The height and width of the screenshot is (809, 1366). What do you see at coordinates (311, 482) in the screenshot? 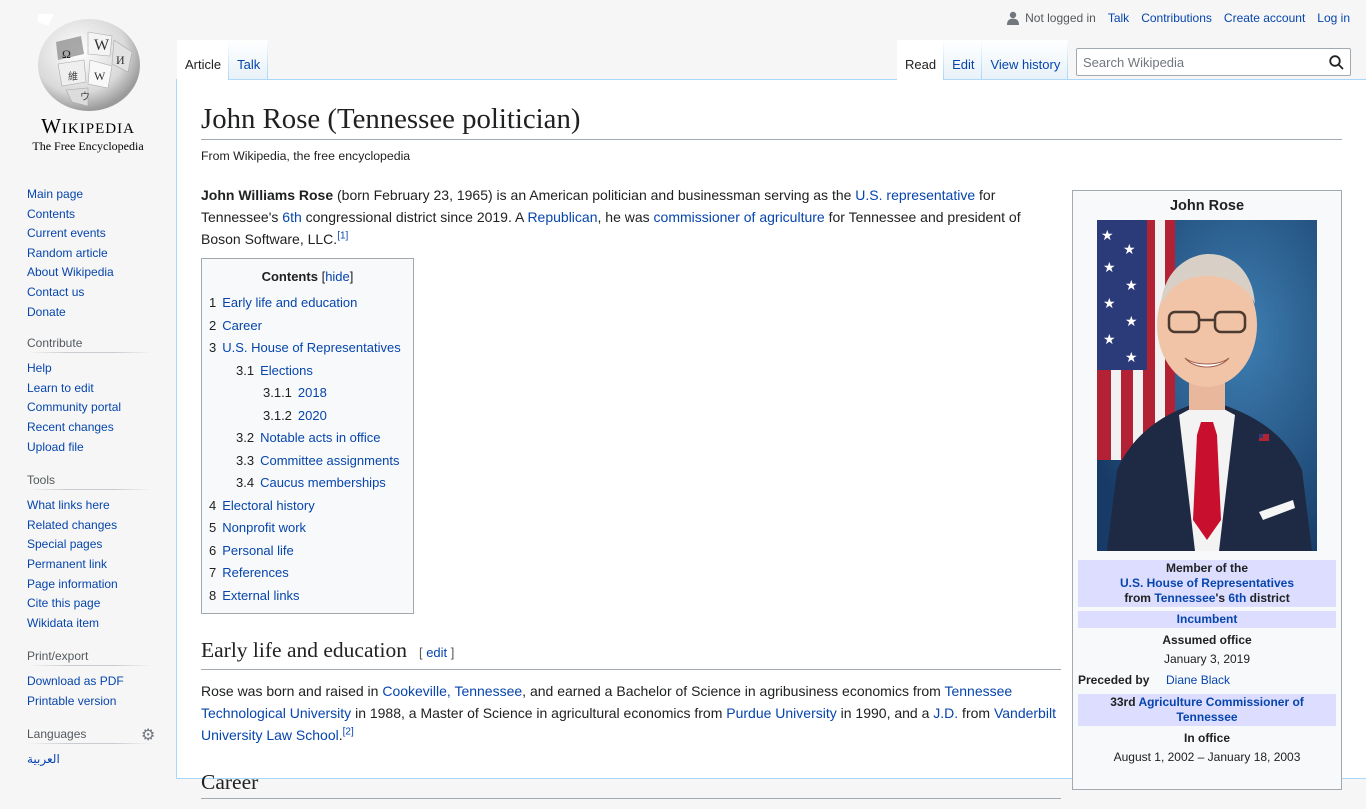
I see `toc-link: 3.4 Caucus memberships` at bounding box center [311, 482].